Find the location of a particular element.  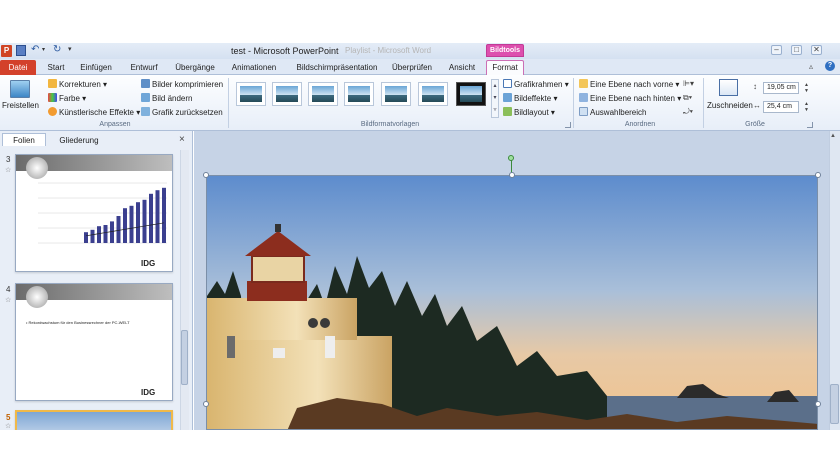

group-label-groesse: Größe is located at coordinates (755, 124).